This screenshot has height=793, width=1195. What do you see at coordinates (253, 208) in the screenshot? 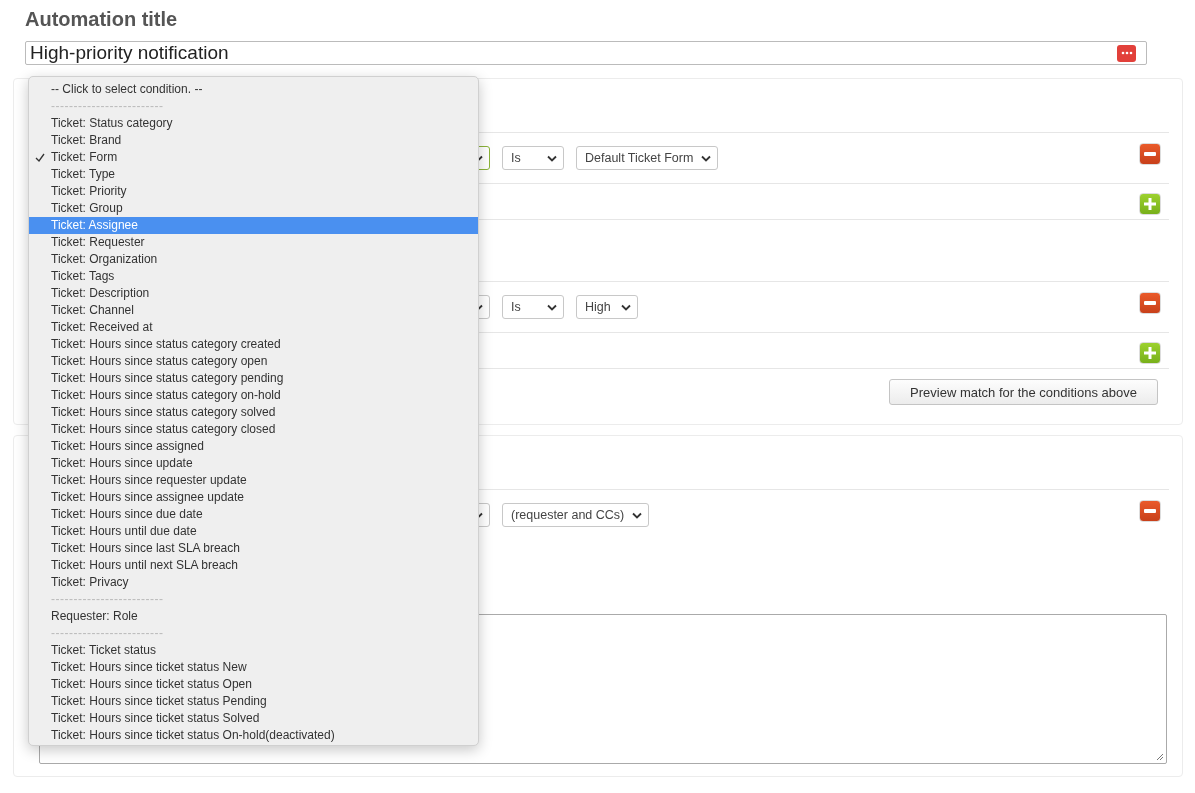
I see `menu-item: Ticket: Group` at bounding box center [253, 208].